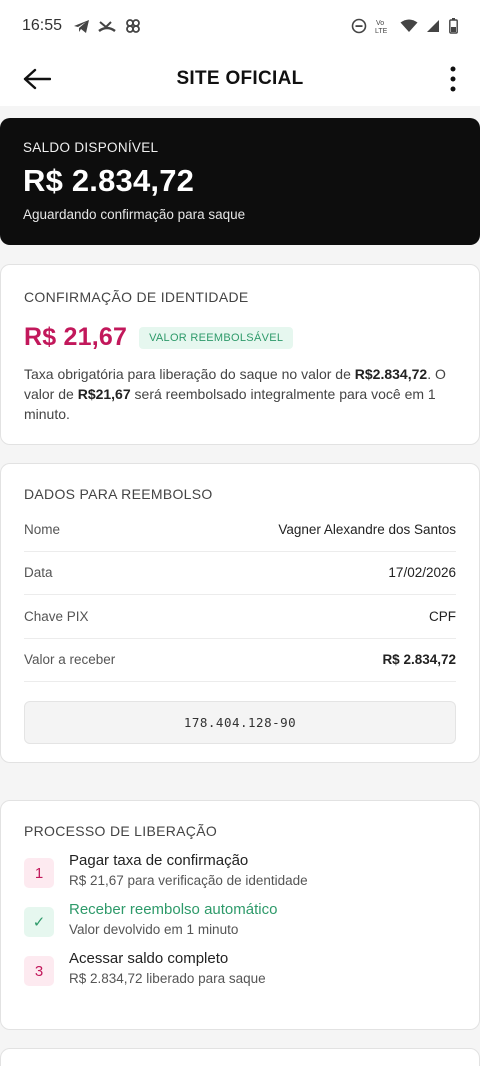 This screenshot has width=480, height=1066. Describe the element at coordinates (39, 873) in the screenshot. I see `step-number: 1` at that location.